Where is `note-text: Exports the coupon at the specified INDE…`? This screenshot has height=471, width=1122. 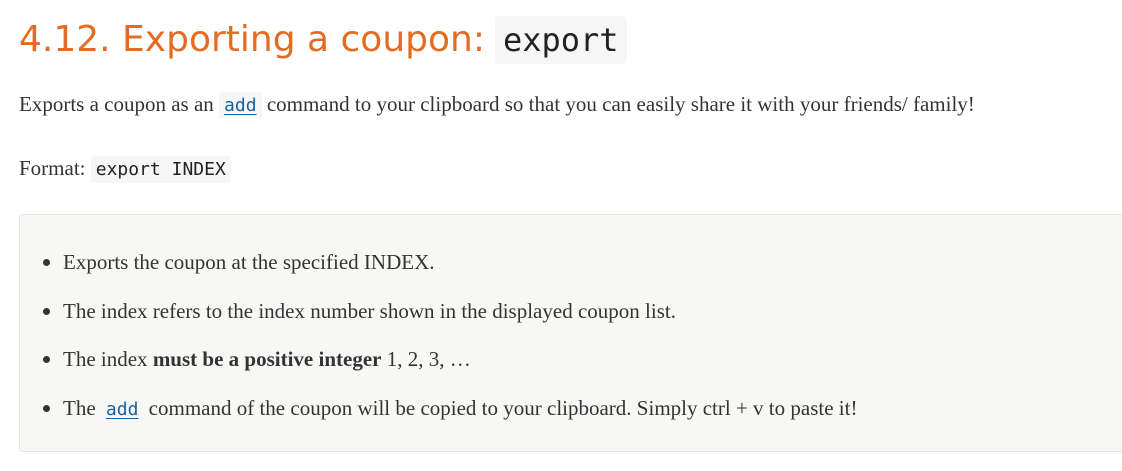
note-text: Exports the coupon at the specified INDE… is located at coordinates (249, 262).